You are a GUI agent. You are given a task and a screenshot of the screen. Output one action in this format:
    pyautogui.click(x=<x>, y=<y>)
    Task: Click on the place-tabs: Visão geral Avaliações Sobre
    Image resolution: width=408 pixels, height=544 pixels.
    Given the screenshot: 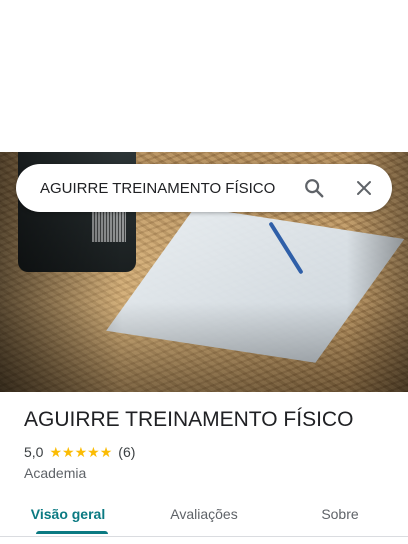 What is the action you would take?
    pyautogui.click(x=204, y=514)
    